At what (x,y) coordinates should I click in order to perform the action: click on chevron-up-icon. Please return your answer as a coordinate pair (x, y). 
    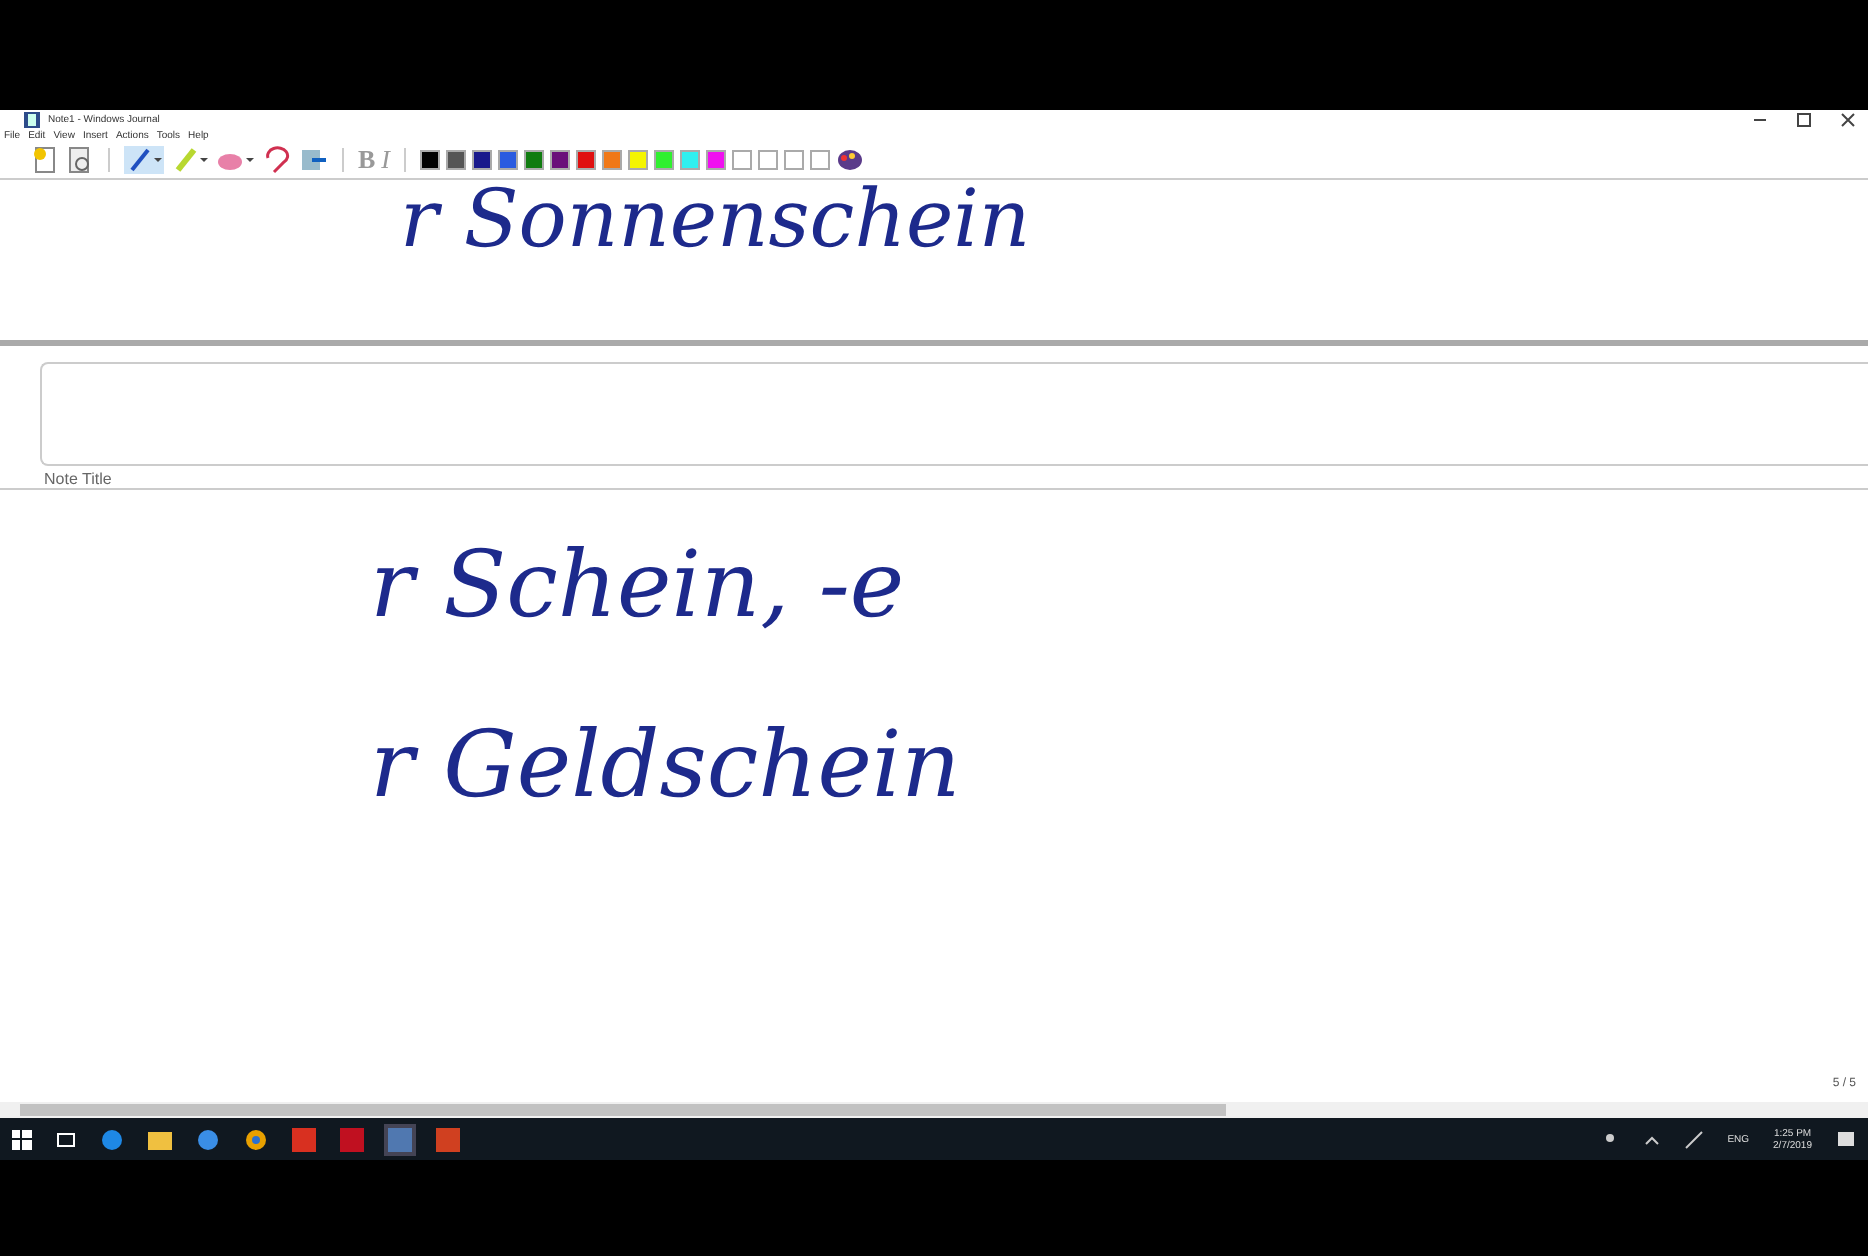
    Looking at the image, I should click on (1651, 1139).